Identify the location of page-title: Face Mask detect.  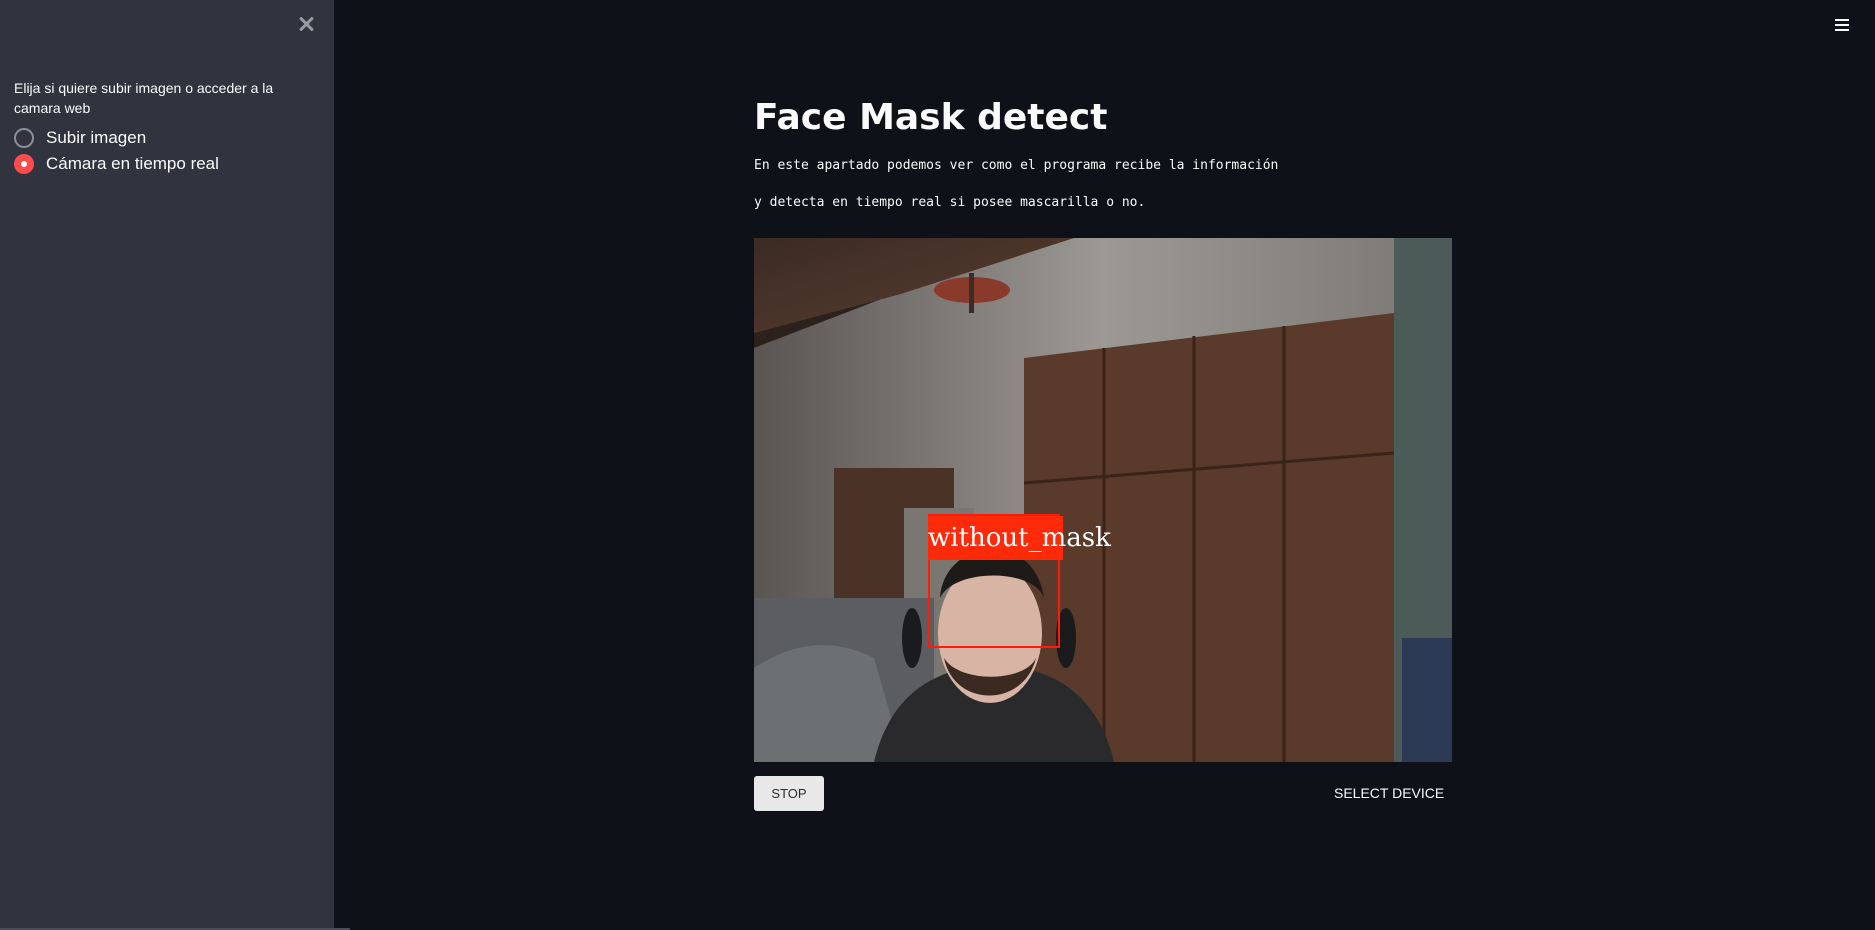
(931, 117).